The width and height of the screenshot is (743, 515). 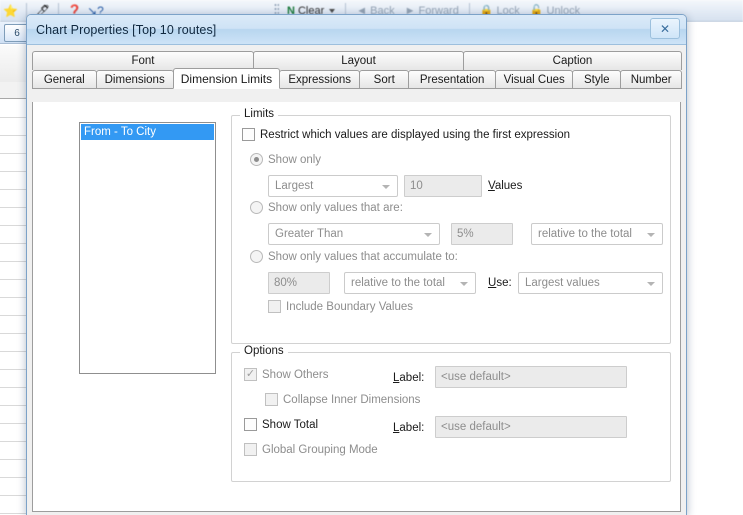 I want to click on tab-number-label: Number, so click(x=651, y=79).